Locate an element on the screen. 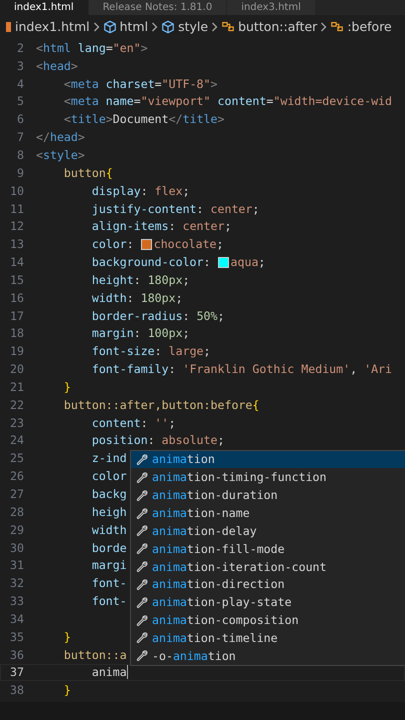  suggestion-item: animation-delay is located at coordinates (268, 531).